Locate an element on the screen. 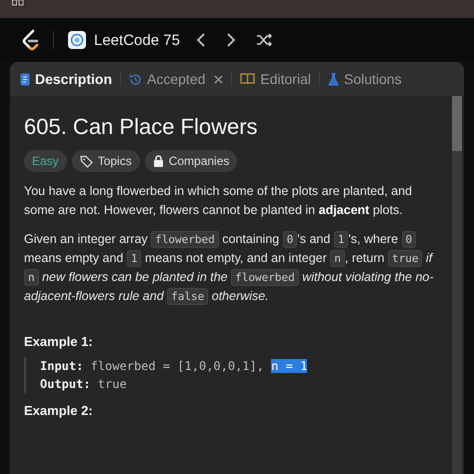 The height and width of the screenshot is (474, 474). difficulty-badge: Easy is located at coordinates (45, 161).